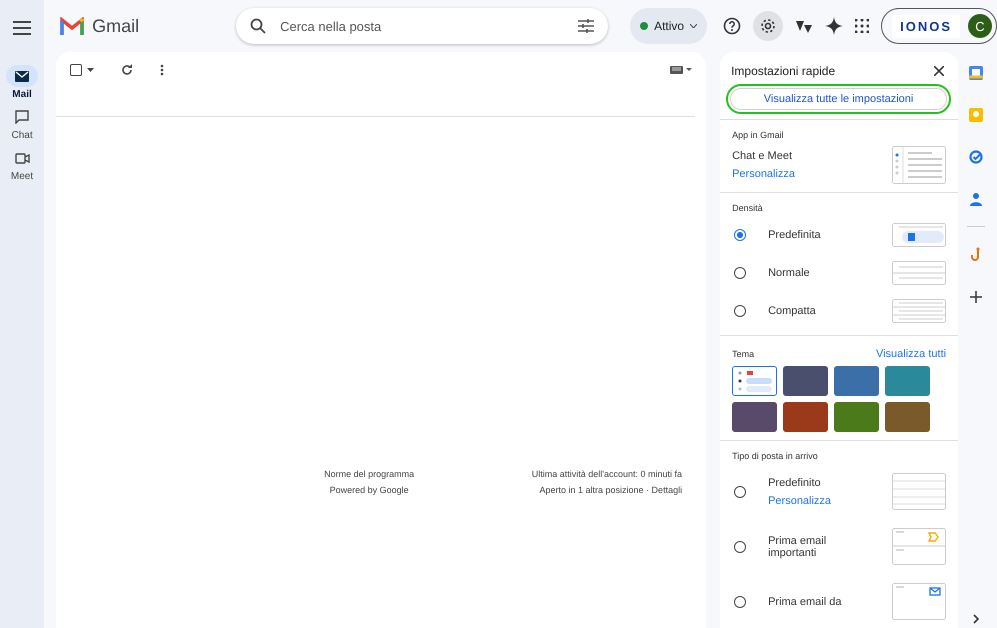 This screenshot has height=628, width=997. Describe the element at coordinates (607, 474) in the screenshot. I see `footer-text: Ultima attività dell'account: 0 minuti fa` at that location.